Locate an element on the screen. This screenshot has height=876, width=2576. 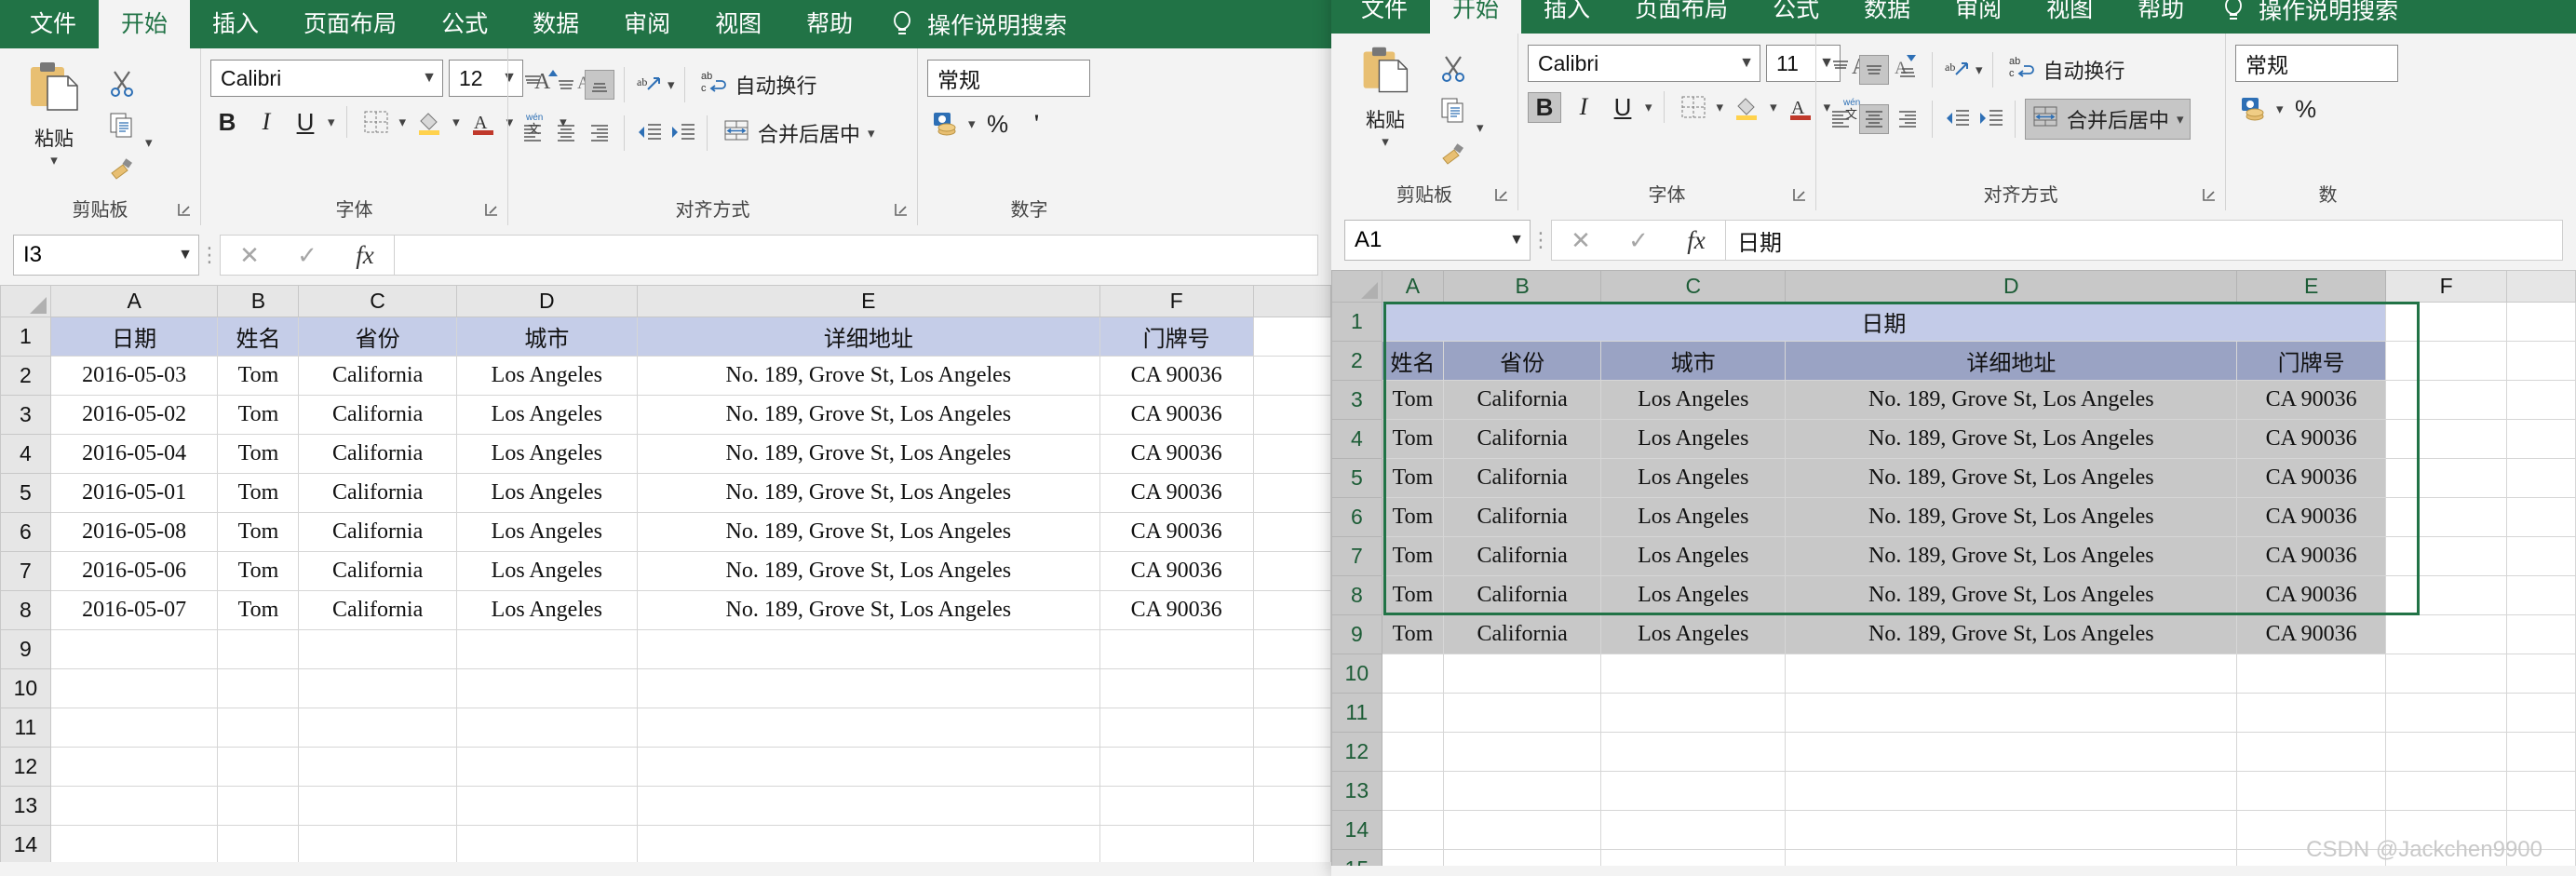
cell-b15 is located at coordinates (1522, 857).